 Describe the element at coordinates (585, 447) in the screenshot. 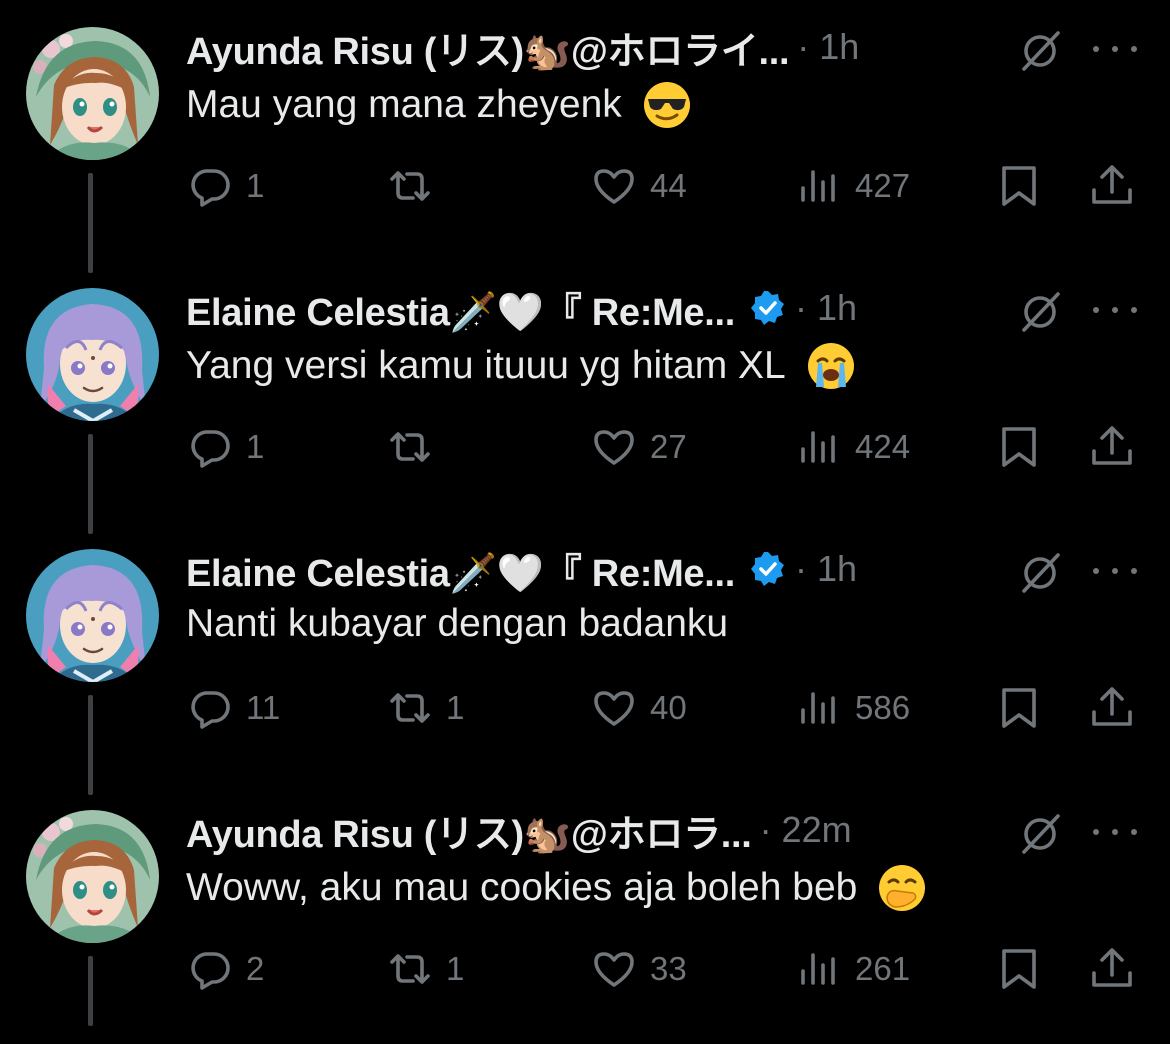

I see `action-bar: 1 27 424` at that location.